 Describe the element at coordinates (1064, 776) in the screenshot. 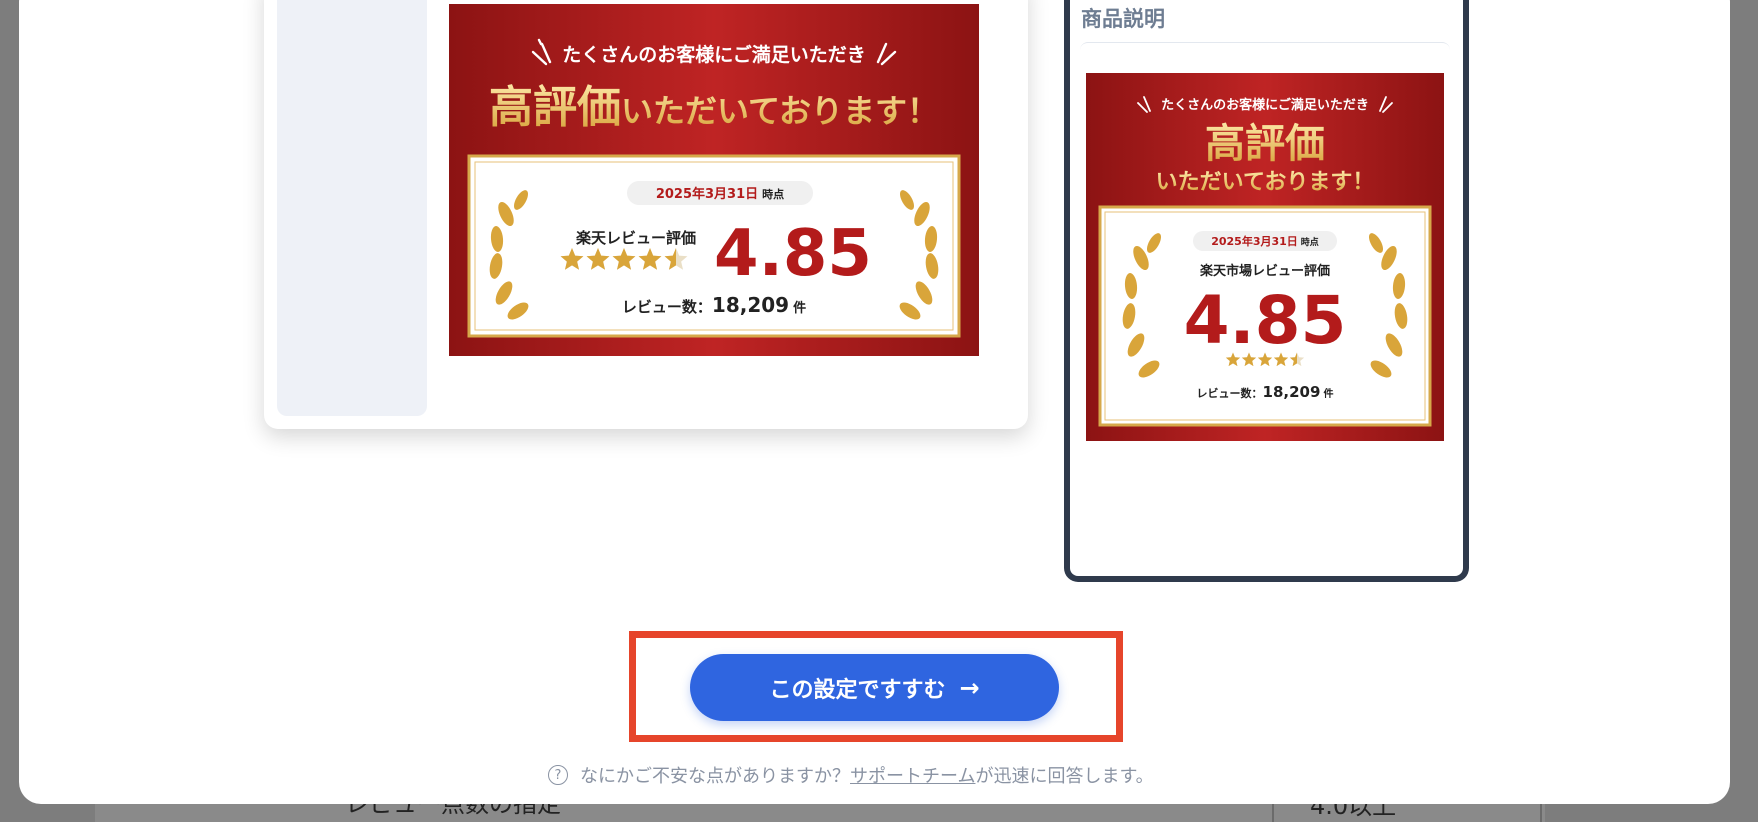

I see `help-text-after: が迅速に回答します。` at that location.